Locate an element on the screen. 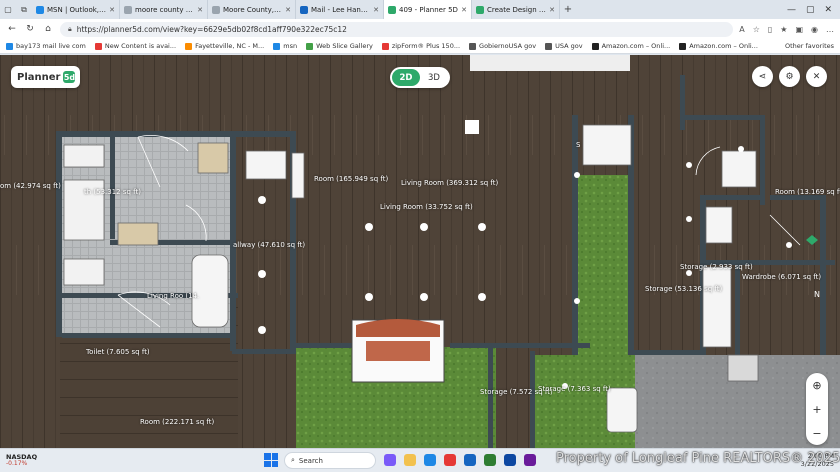 The image size is (840, 472). close-window-icon: ✕ is located at coordinates (828, 10).